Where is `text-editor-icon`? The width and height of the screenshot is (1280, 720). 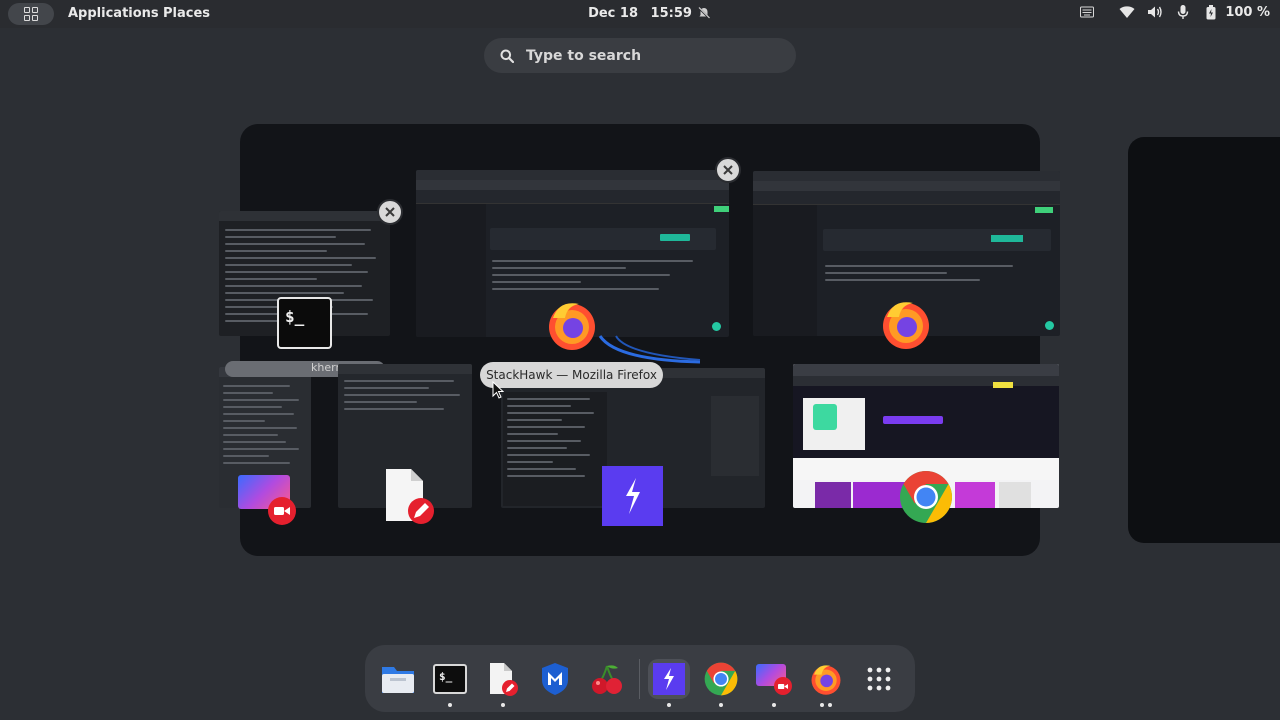 text-editor-icon is located at coordinates (504, 679).